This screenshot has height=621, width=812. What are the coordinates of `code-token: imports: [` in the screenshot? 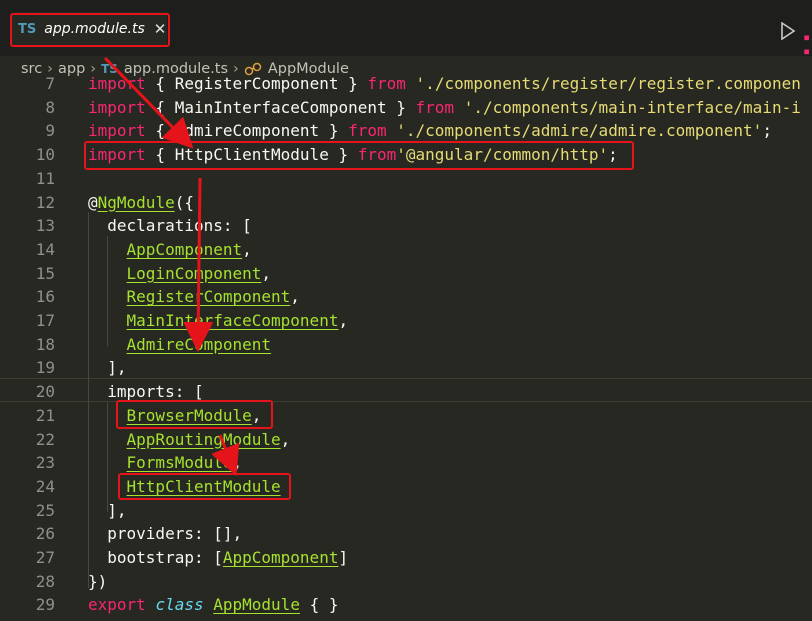 It's located at (146, 392).